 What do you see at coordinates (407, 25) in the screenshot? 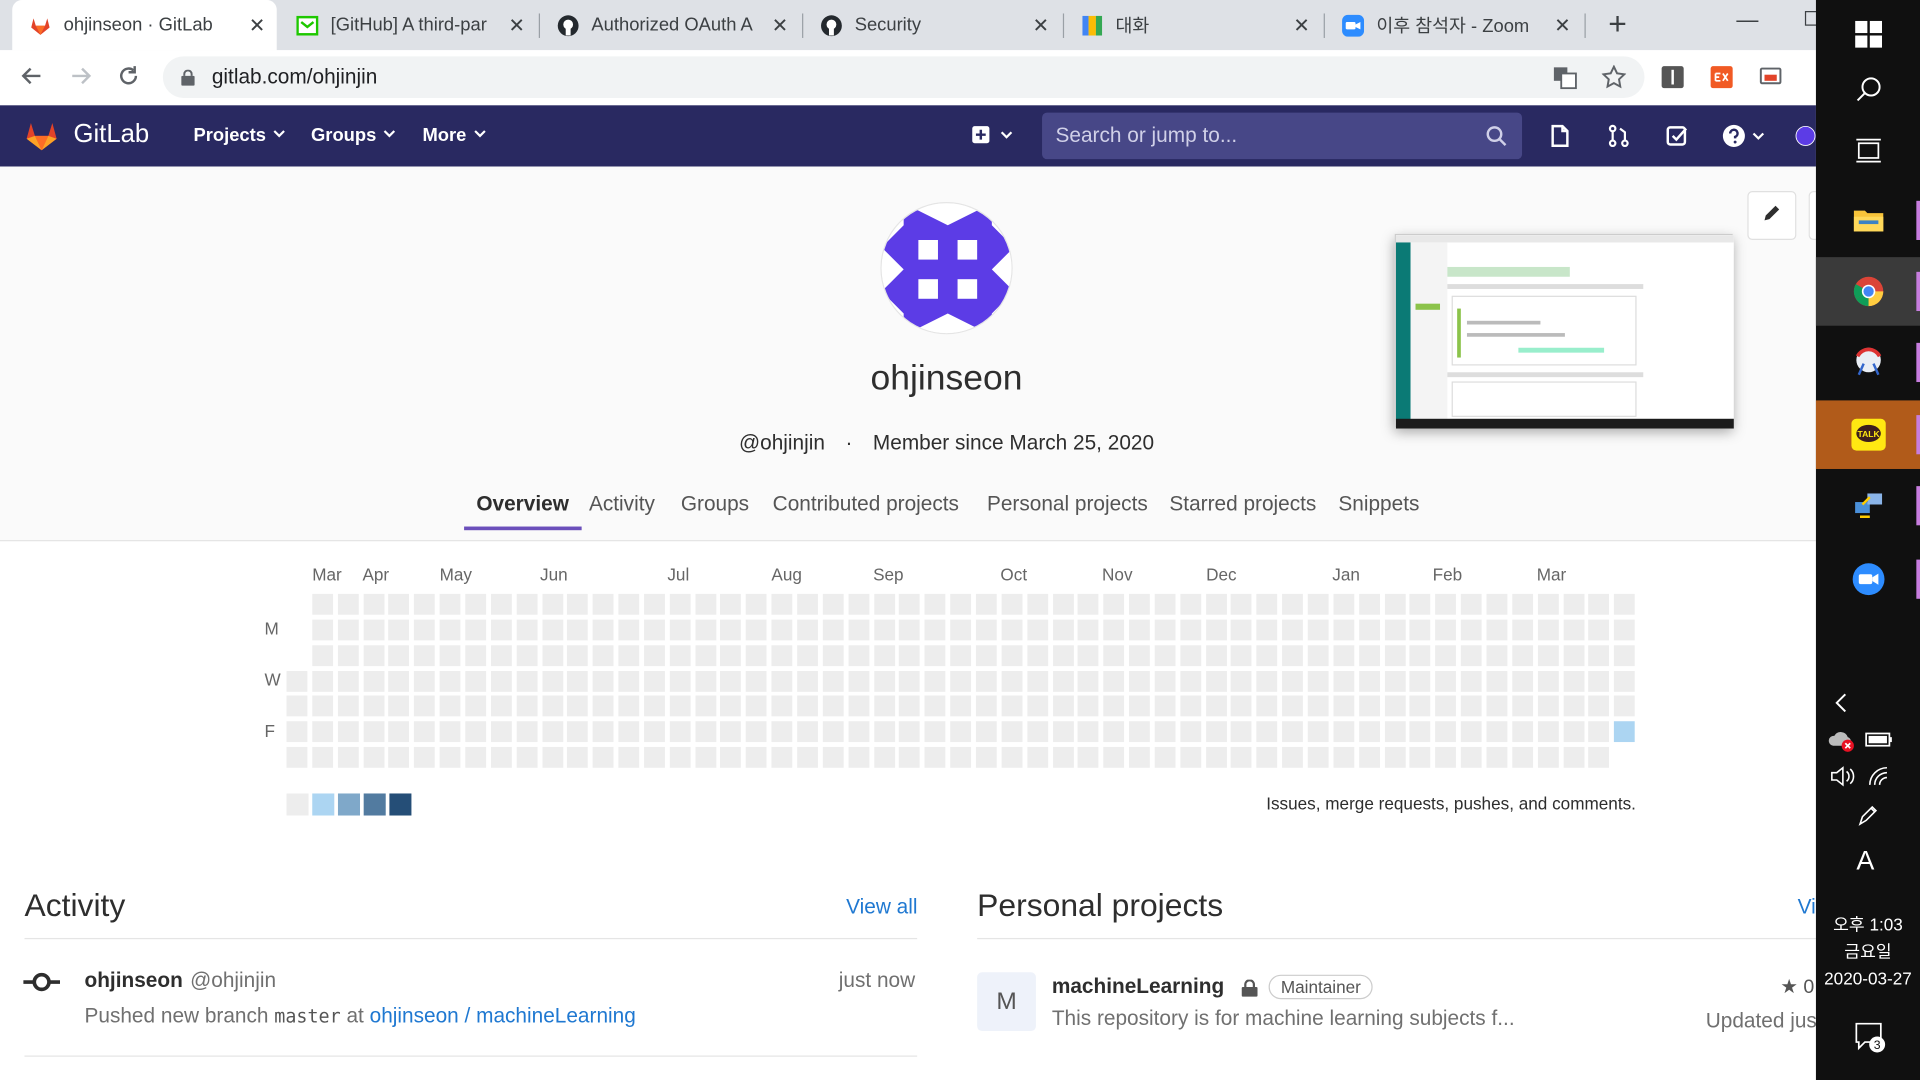
I see `tab-github-mail: [GitHub] A third-par ✕` at bounding box center [407, 25].